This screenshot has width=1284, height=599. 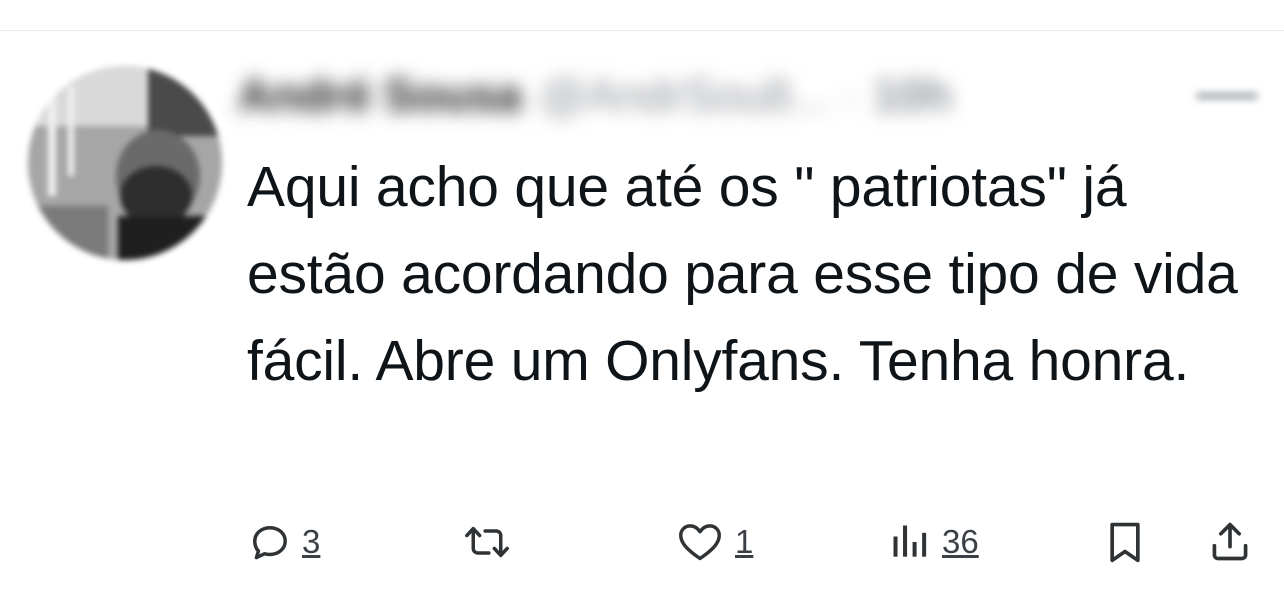 What do you see at coordinates (700, 542) in the screenshot?
I see `heart-icon` at bounding box center [700, 542].